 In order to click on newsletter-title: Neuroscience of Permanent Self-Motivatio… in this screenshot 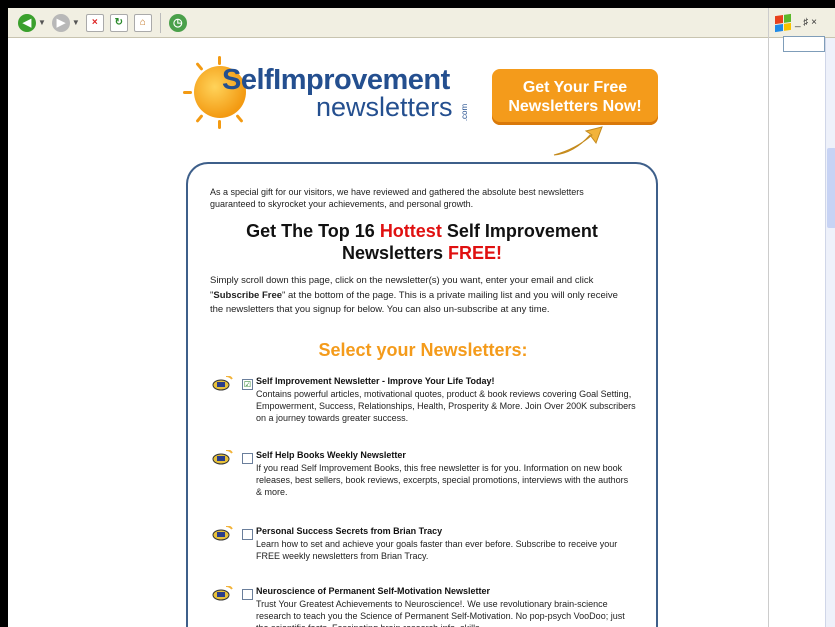, I will do `click(373, 591)`.